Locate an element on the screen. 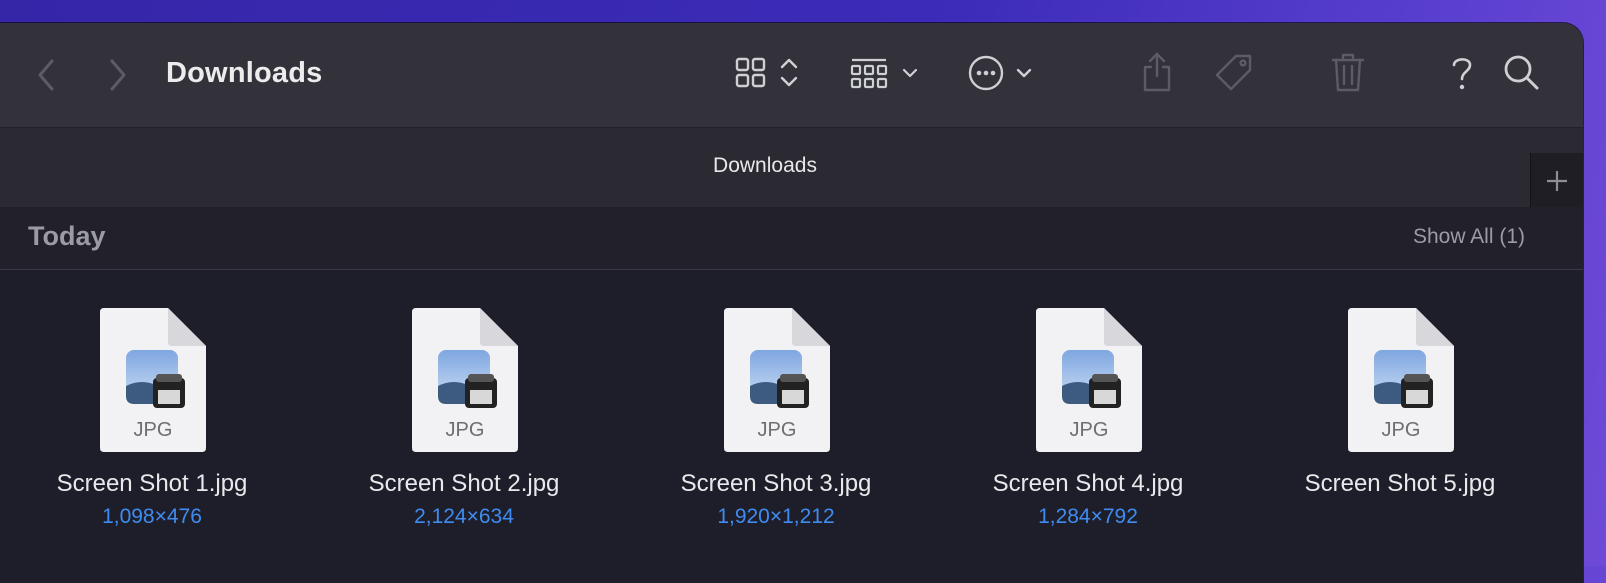  group-by-button is located at coordinates (890, 73).